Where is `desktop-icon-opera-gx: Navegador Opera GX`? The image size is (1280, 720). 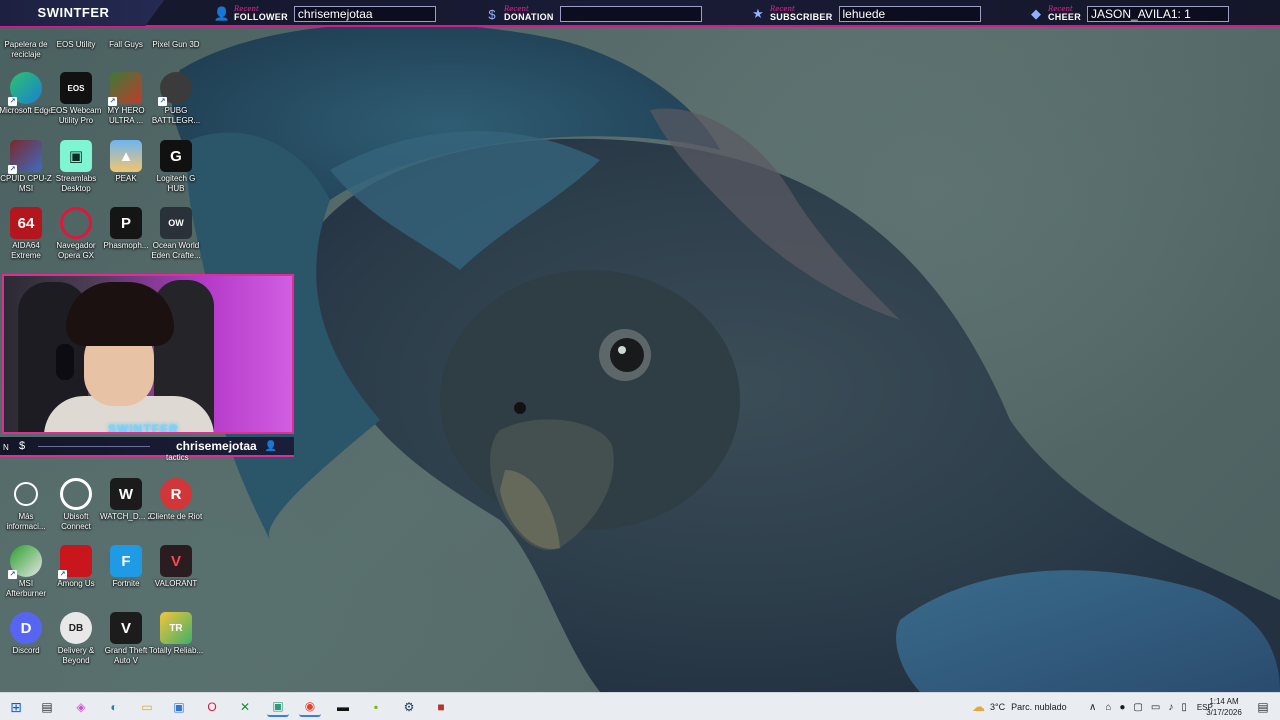 desktop-icon-opera-gx: Navegador Opera GX is located at coordinates (76, 234).